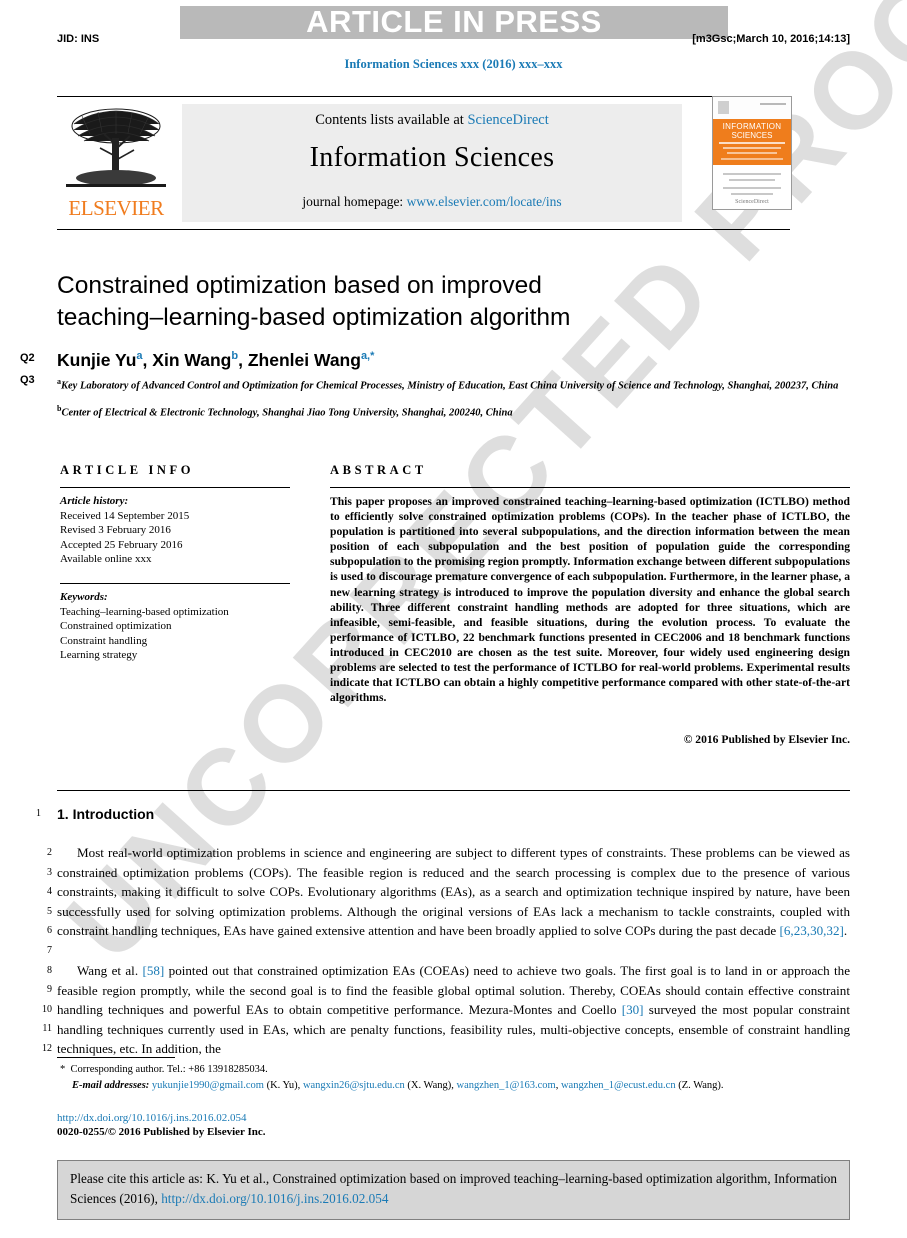 Image resolution: width=907 pixels, height=1238 pixels. Describe the element at coordinates (49, 852) in the screenshot. I see `line-number-2: 2` at that location.